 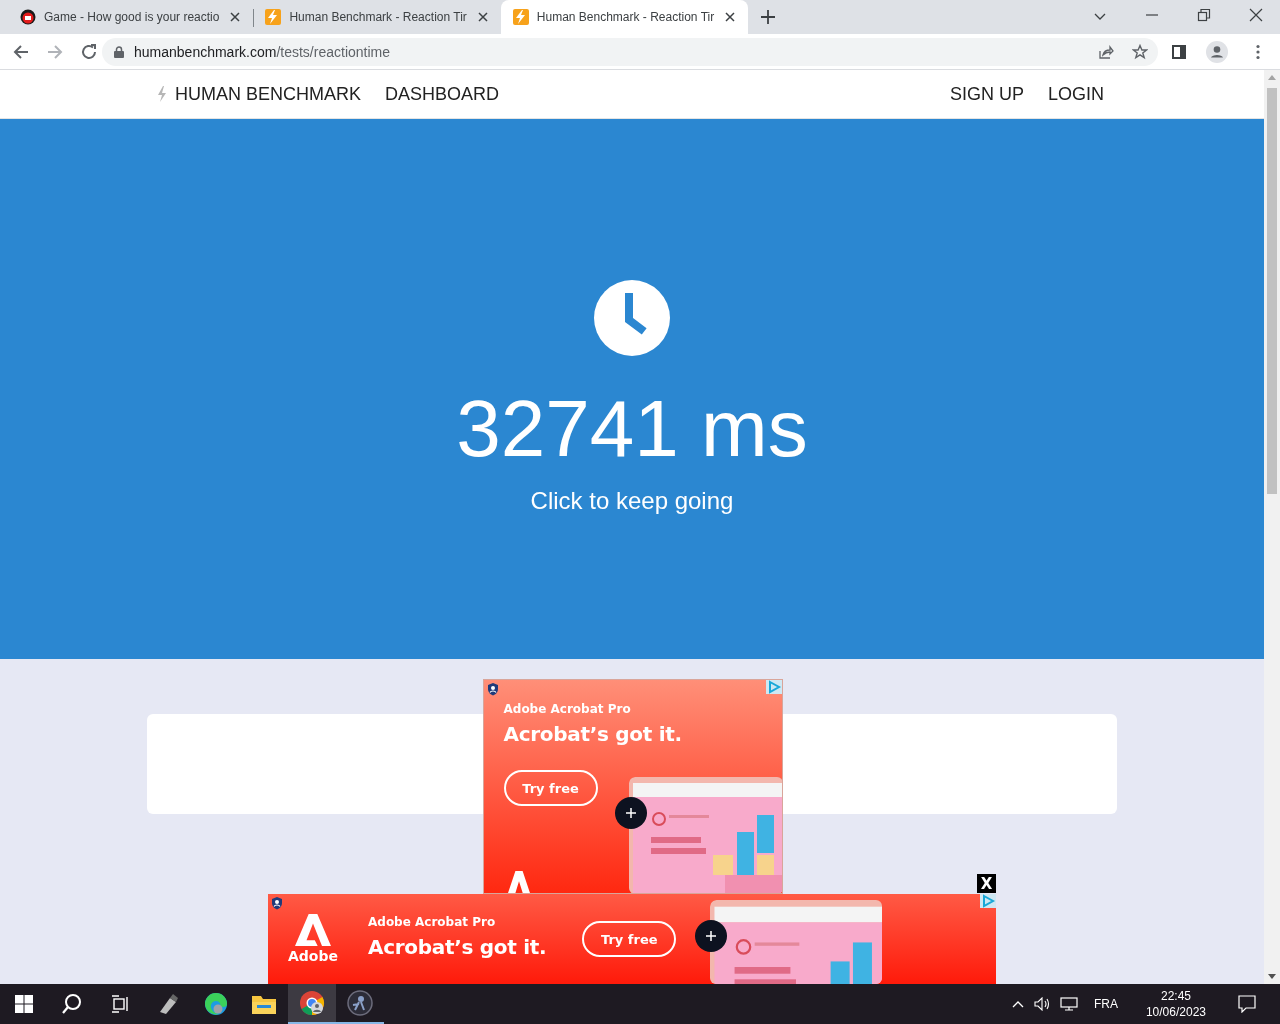 I want to click on speaker-icon, so click(x=1041, y=1004).